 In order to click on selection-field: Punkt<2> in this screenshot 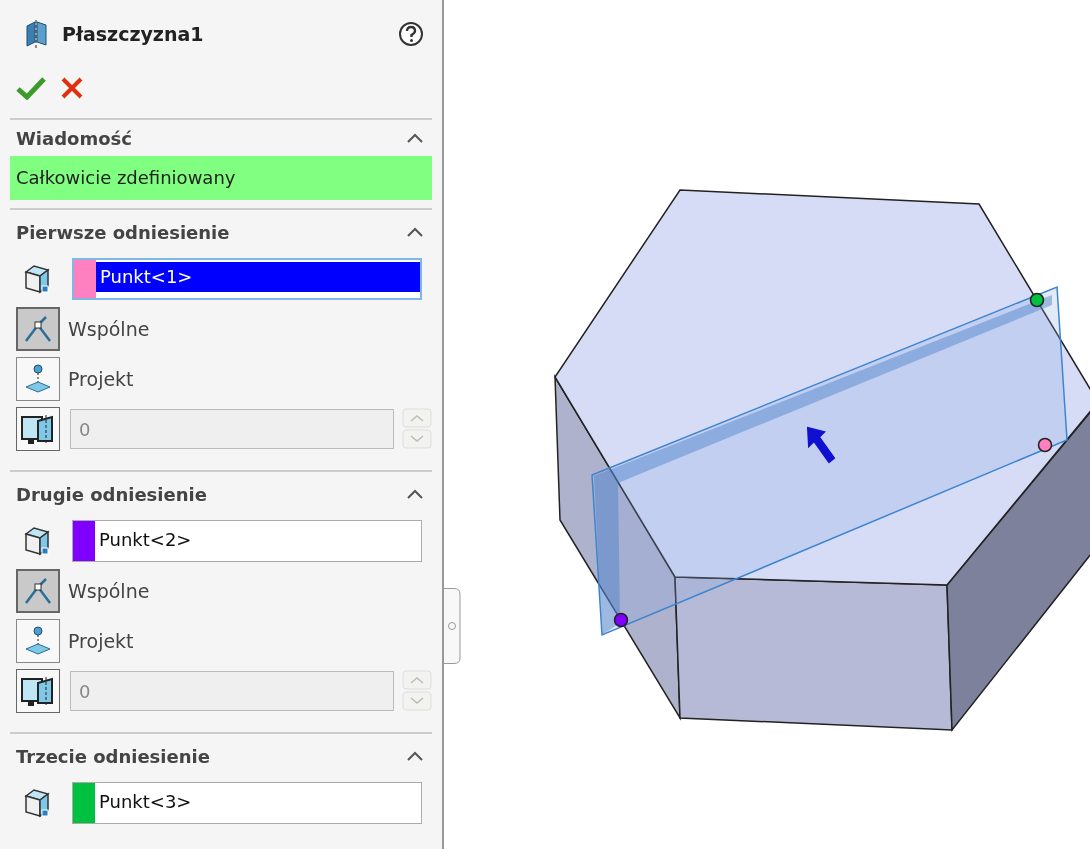, I will do `click(247, 541)`.